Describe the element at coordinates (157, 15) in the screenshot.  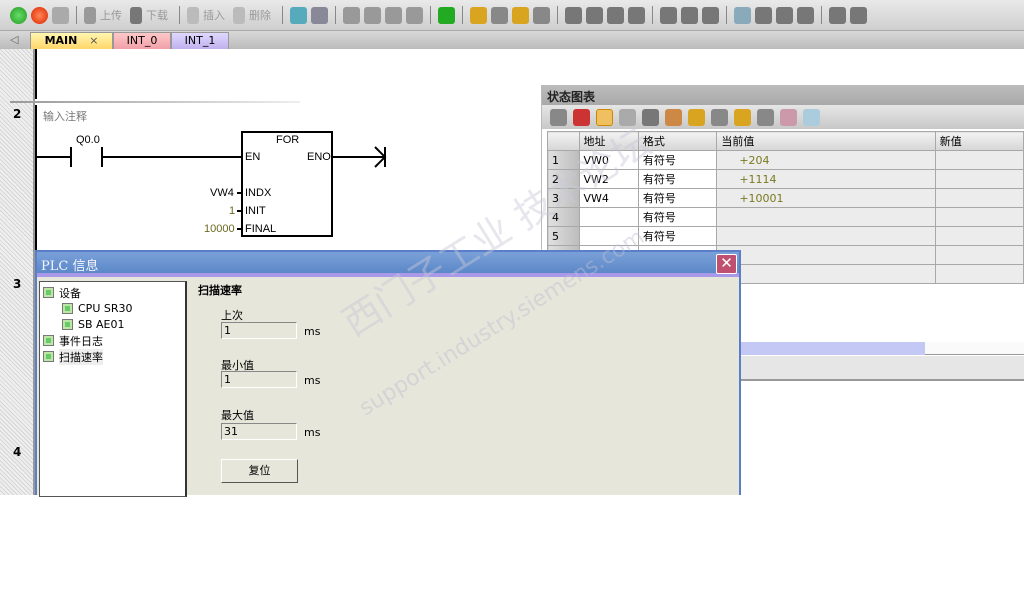
I see `download-button: 下载` at that location.